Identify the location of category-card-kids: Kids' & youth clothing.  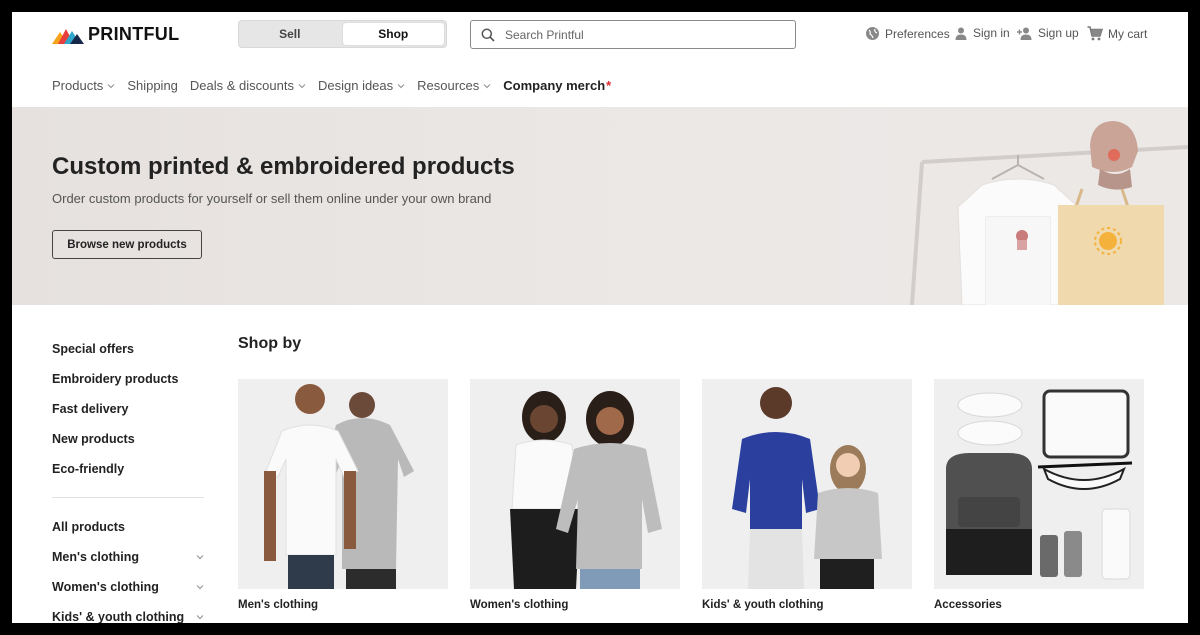
(807, 495).